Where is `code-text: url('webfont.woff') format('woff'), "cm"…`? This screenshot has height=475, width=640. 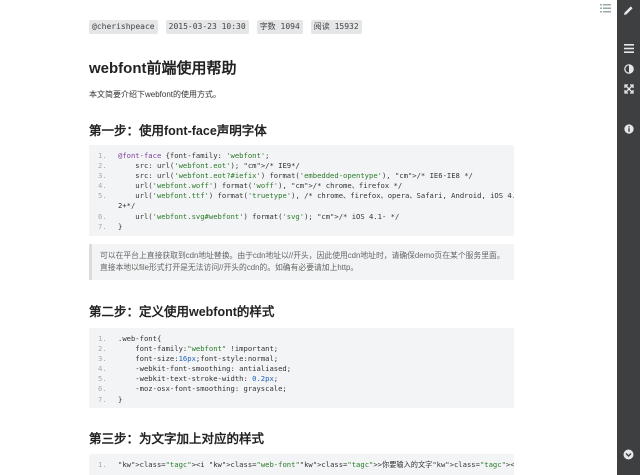
code-text: url('webfont.woff') format('woff'), "cm"… is located at coordinates (260, 186).